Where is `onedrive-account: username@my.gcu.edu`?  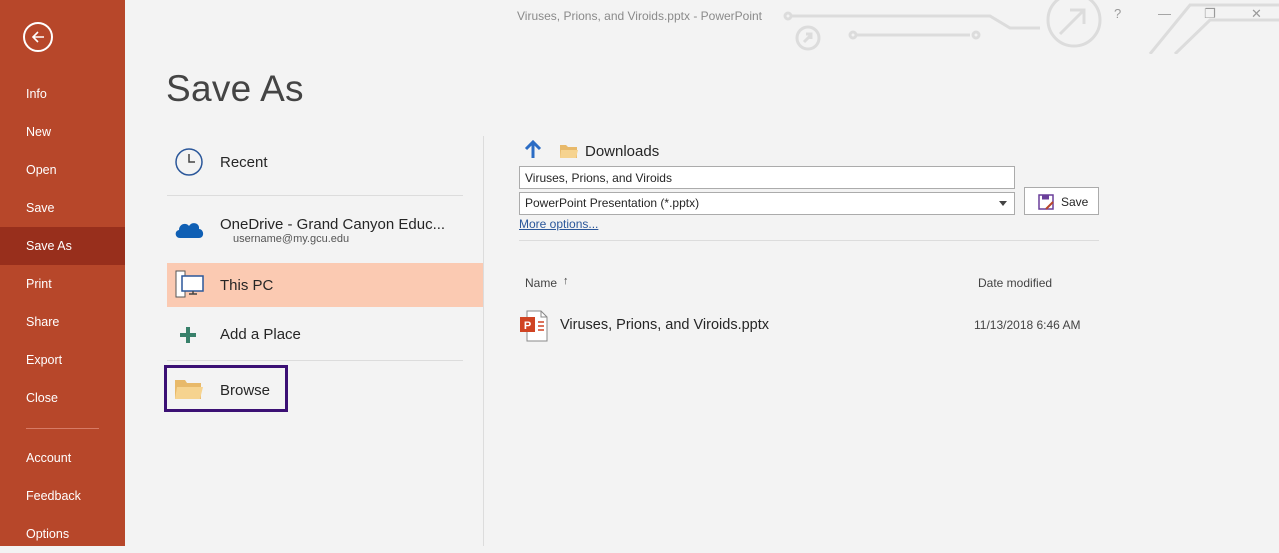
onedrive-account: username@my.gcu.edu is located at coordinates (291, 239).